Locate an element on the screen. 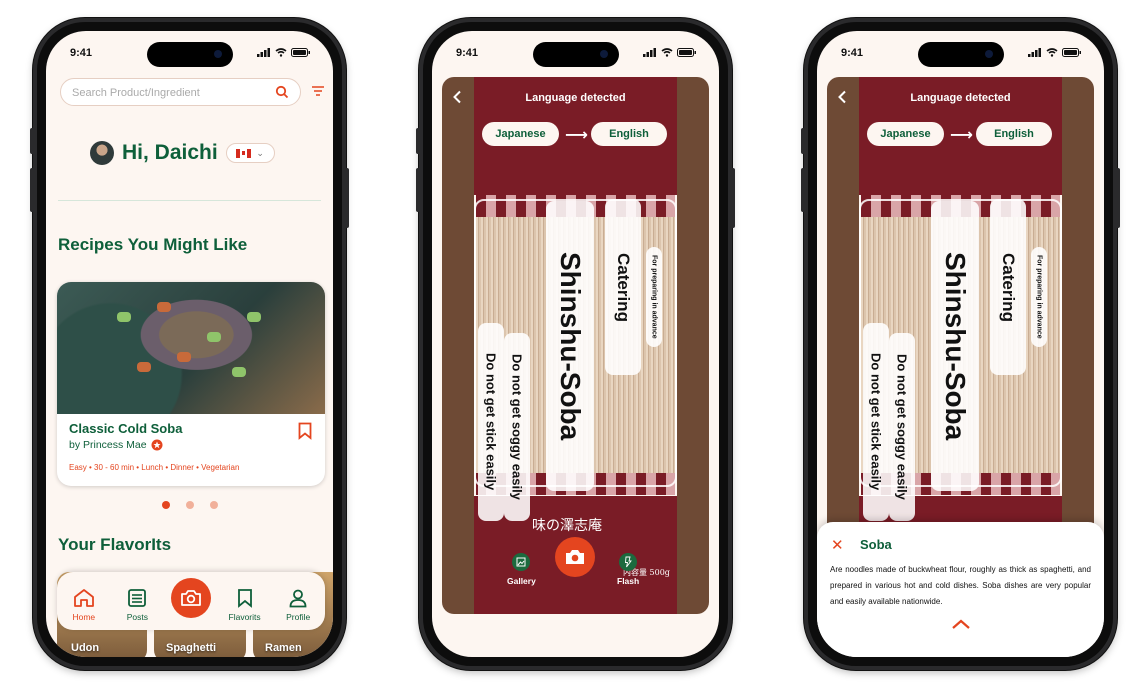 The height and width of the screenshot is (683, 1147). tab-profile: Profile is located at coordinates (298, 605).